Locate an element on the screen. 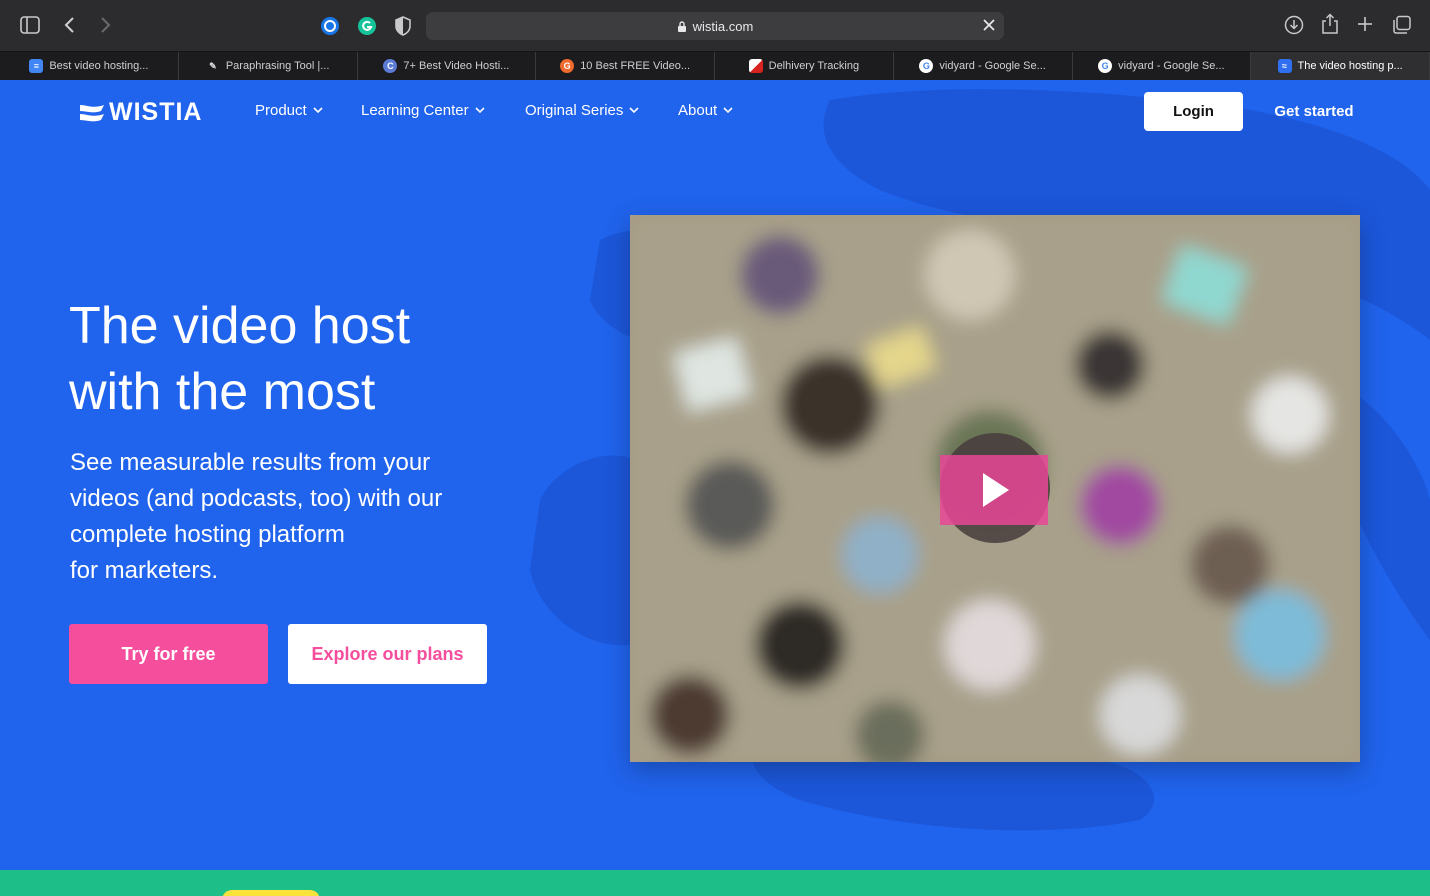 This screenshot has width=1430, height=896. next-section-band is located at coordinates (715, 883).